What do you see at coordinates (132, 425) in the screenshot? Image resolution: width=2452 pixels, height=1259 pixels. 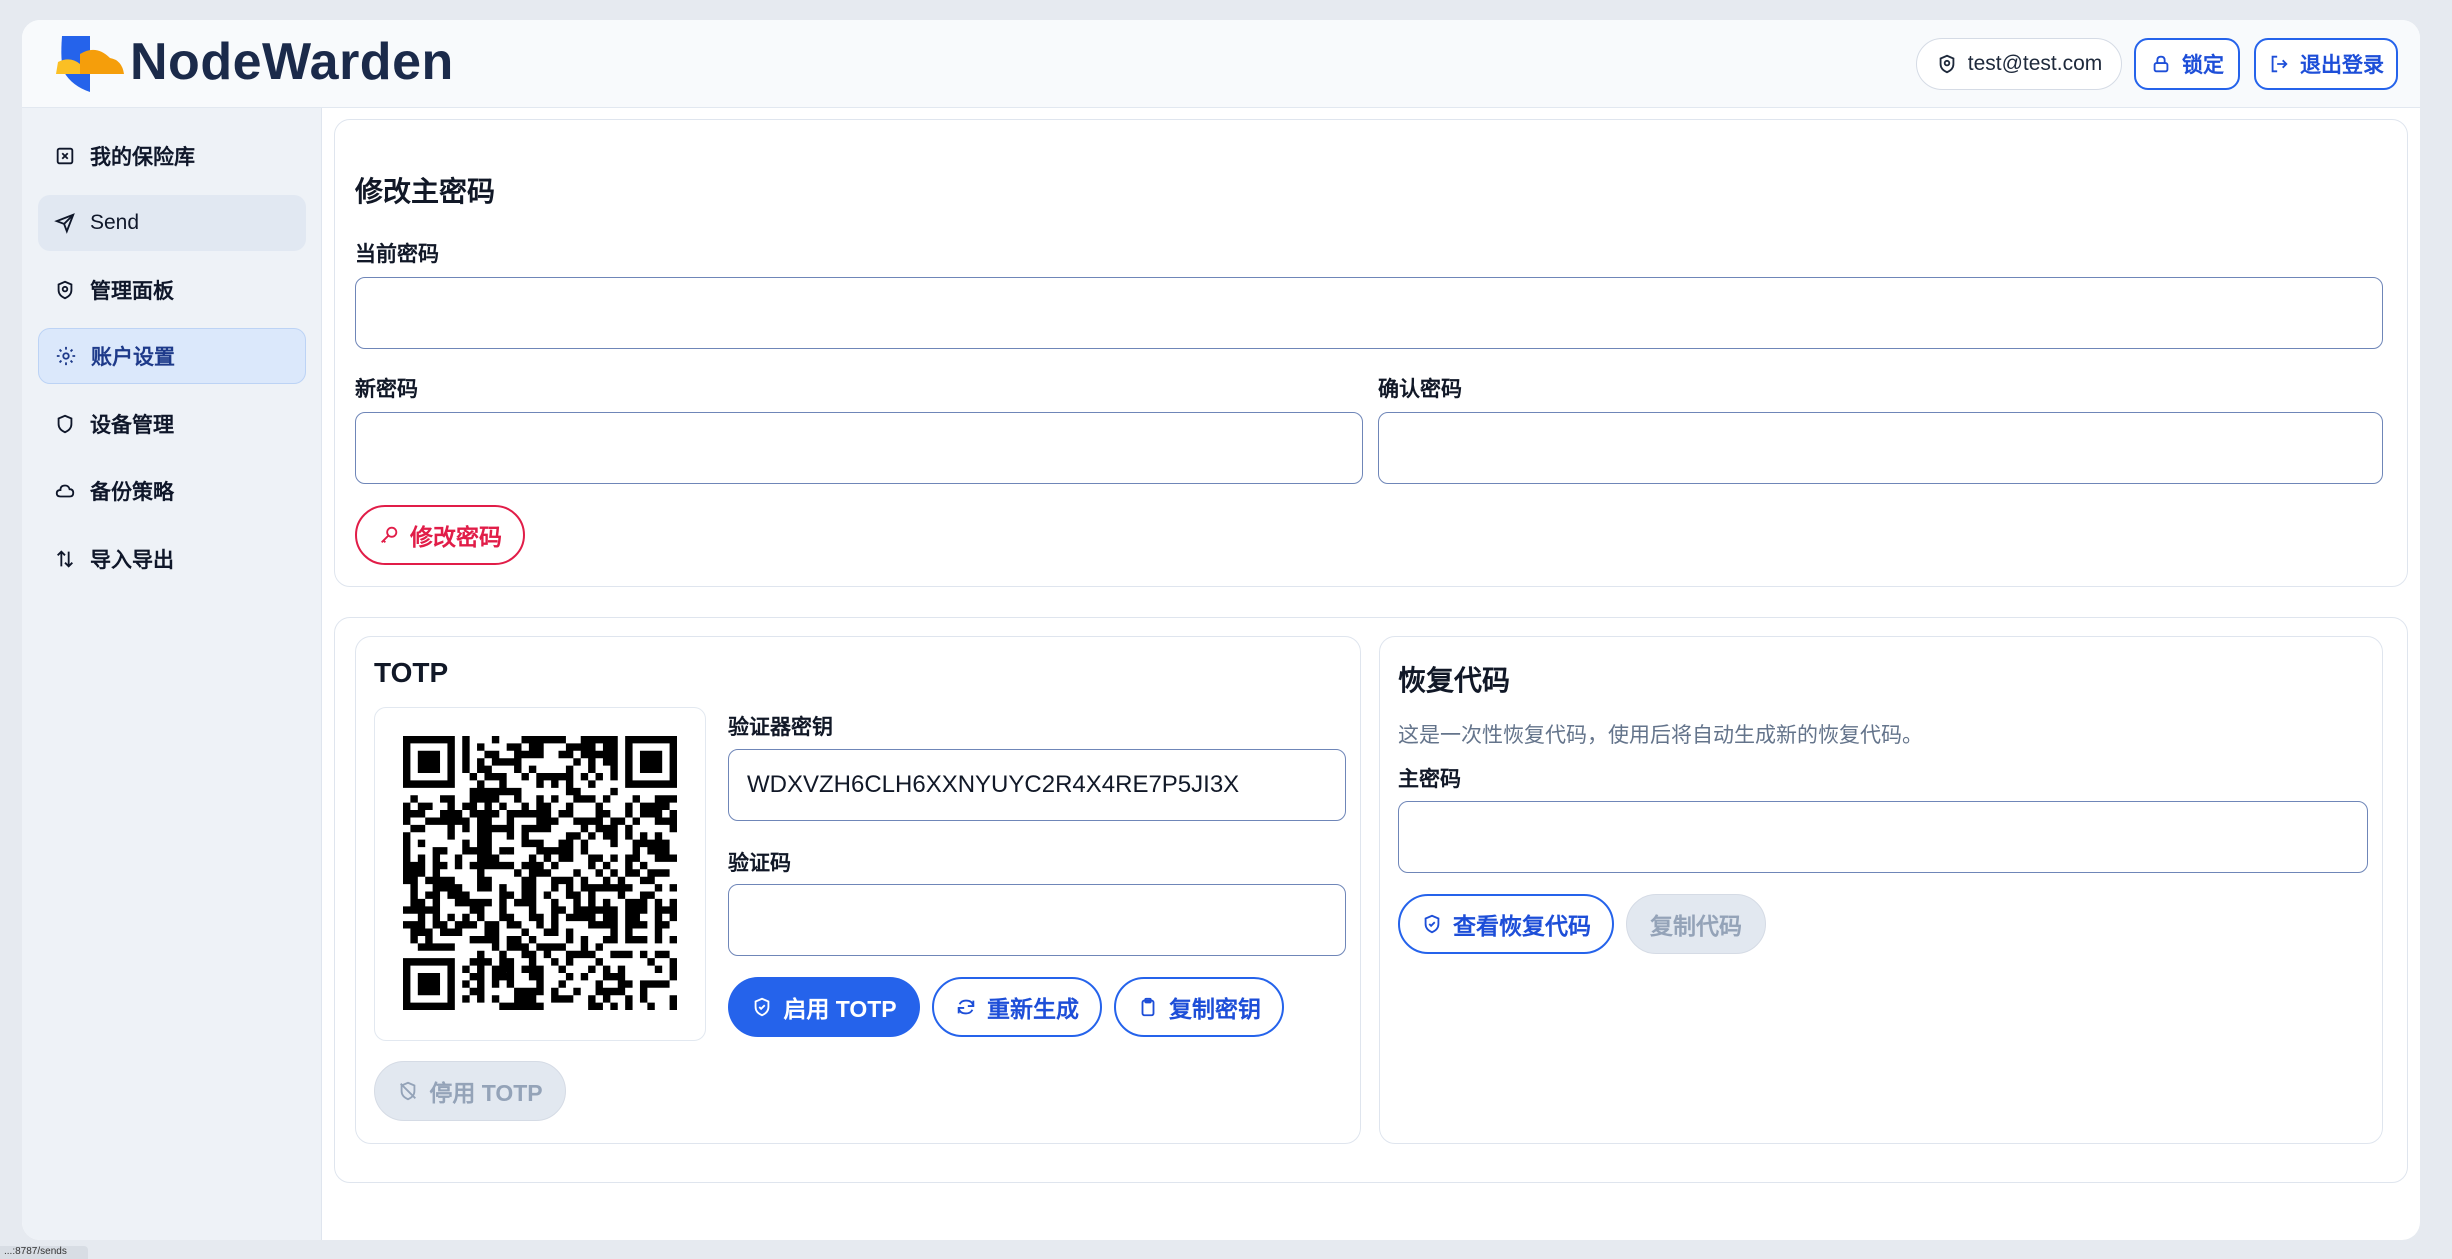 I see `sidebar-item-label: 设备管理` at bounding box center [132, 425].